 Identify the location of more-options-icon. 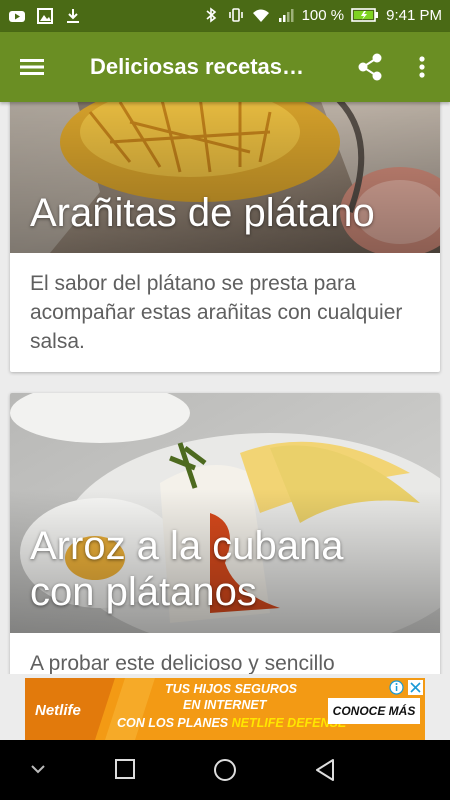
(422, 67).